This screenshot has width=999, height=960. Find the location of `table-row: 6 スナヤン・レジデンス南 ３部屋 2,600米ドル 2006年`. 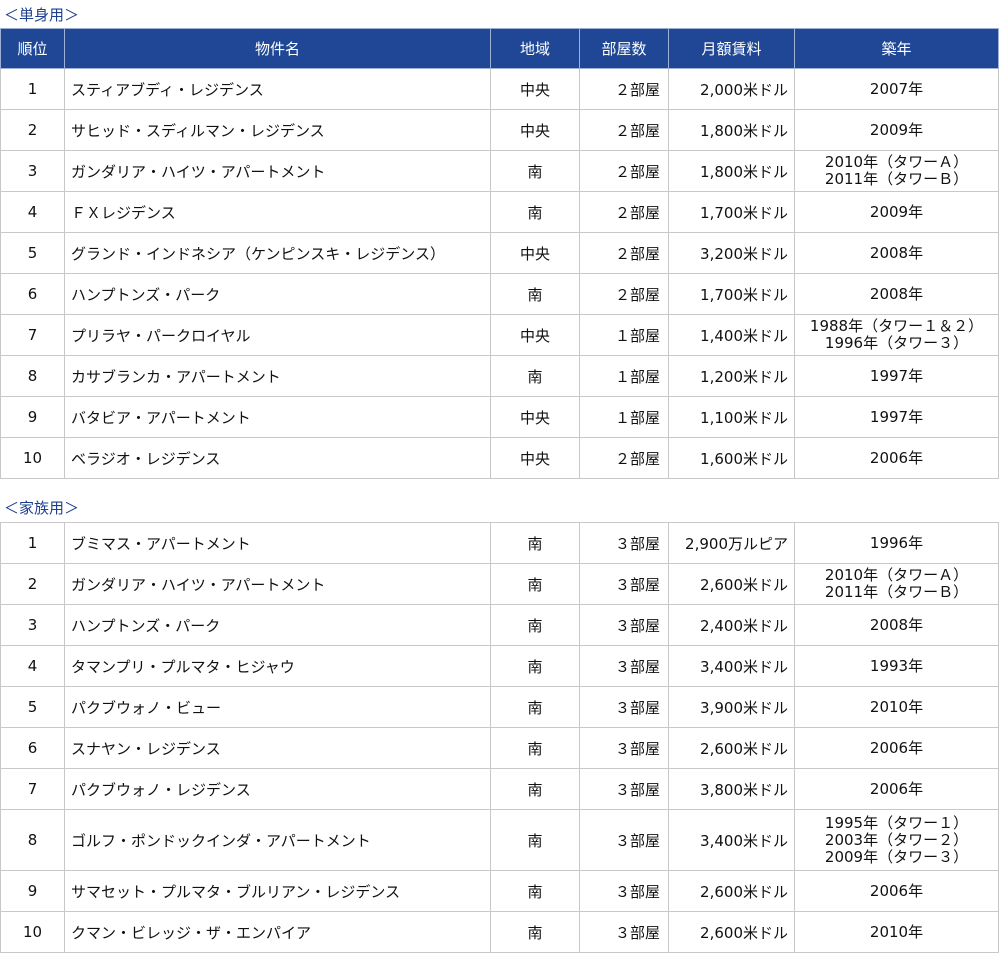

table-row: 6 スナヤン・レジデンス南 ３部屋 2,600米ドル 2006年 is located at coordinates (499, 748).